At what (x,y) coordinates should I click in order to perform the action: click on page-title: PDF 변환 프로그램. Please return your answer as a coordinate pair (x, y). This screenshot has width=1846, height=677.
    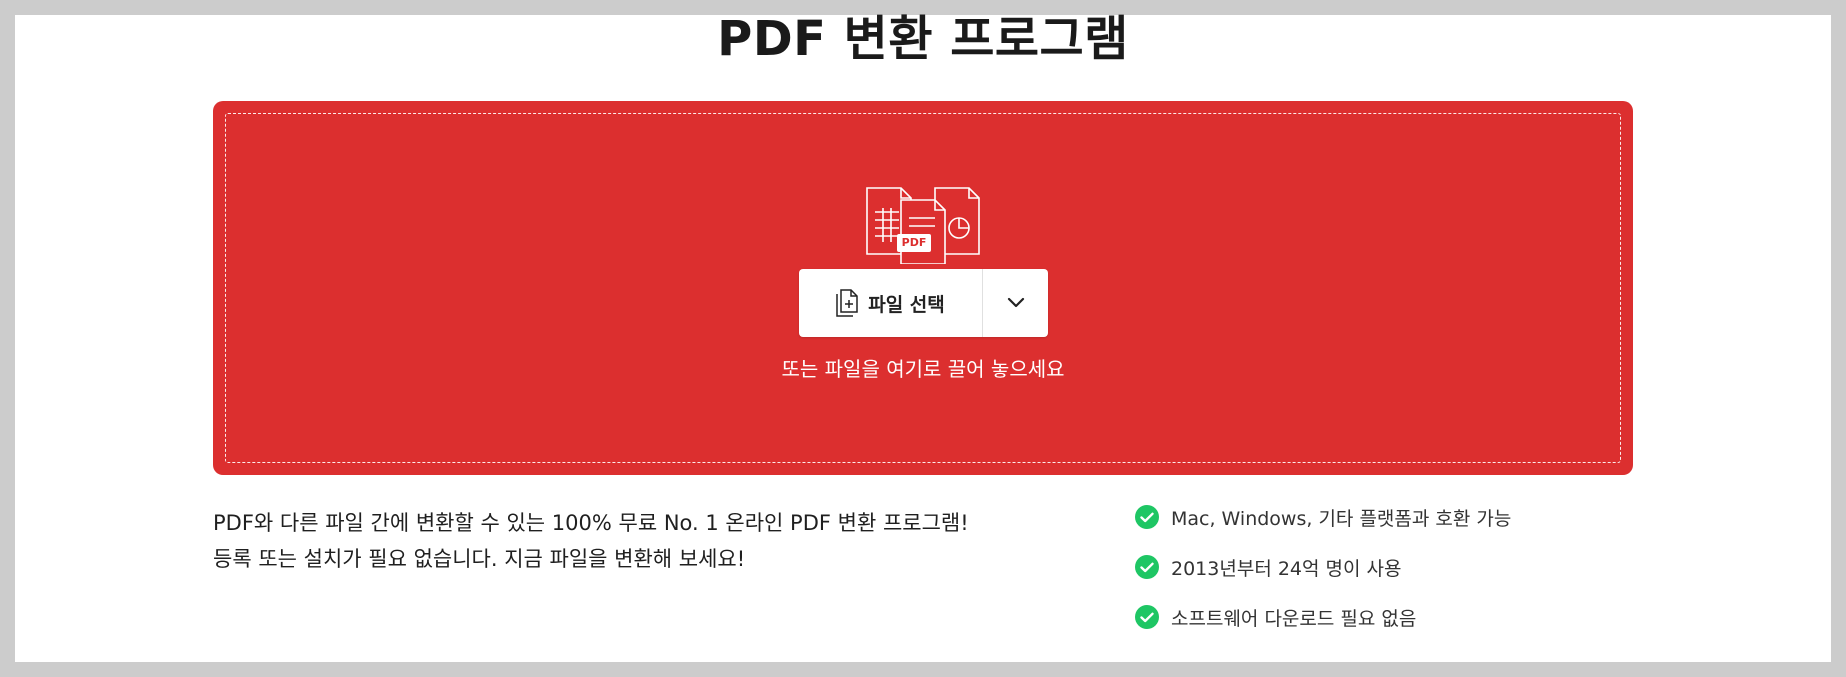
    Looking at the image, I should click on (923, 39).